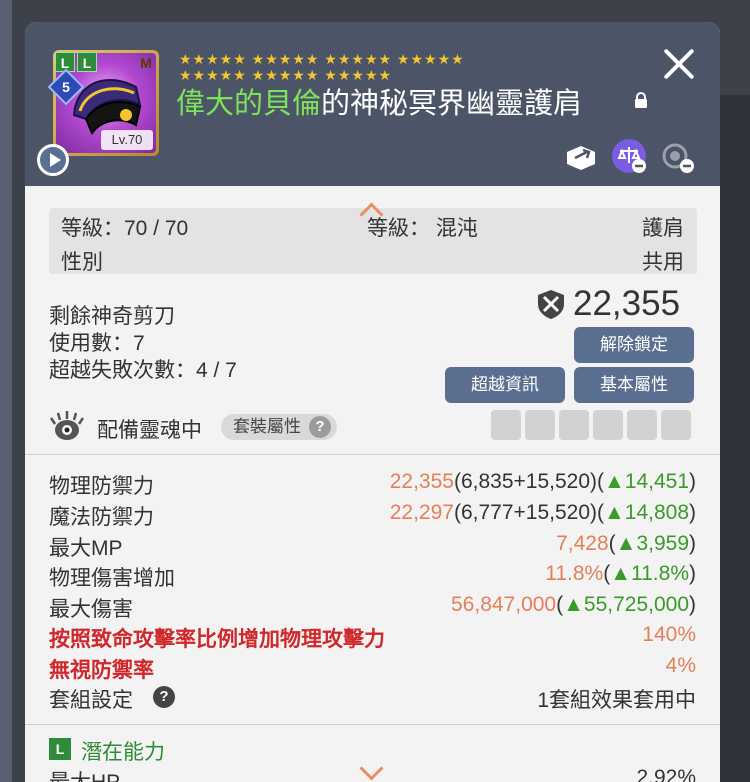 This screenshot has height=782, width=750. What do you see at coordinates (616, 700) in the screenshot?
I see `set-setting-value: 1套組效果套用中` at bounding box center [616, 700].